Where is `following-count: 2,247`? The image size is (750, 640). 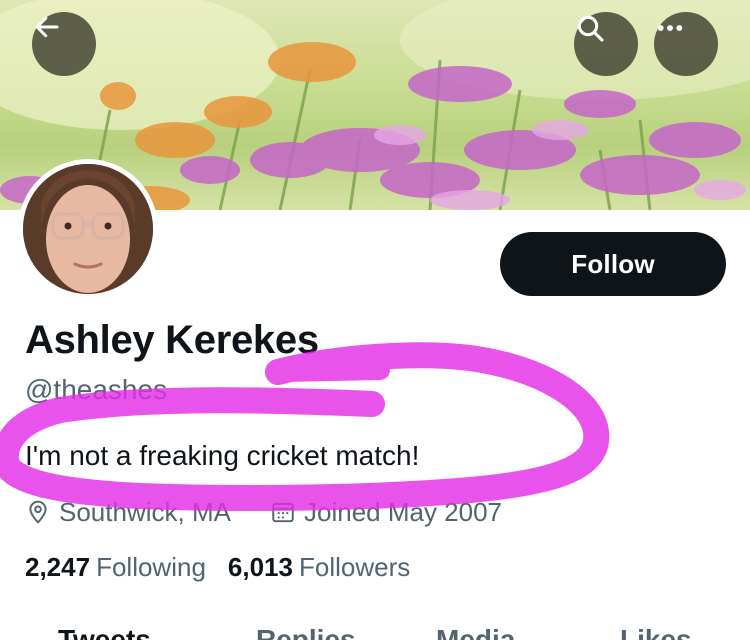 following-count: 2,247 is located at coordinates (58, 567).